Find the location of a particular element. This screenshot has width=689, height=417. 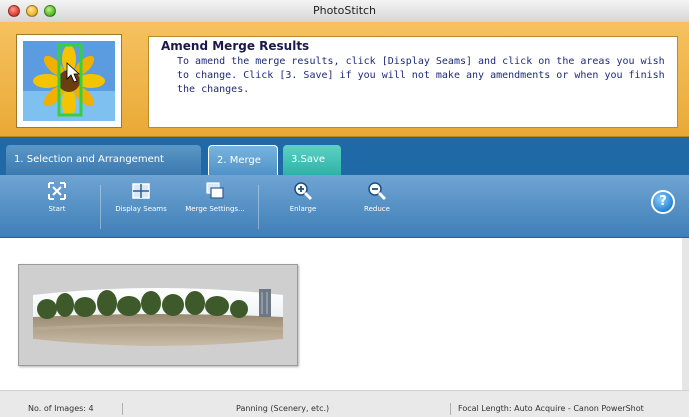

enlarge-button: Enlarge is located at coordinates (303, 207).